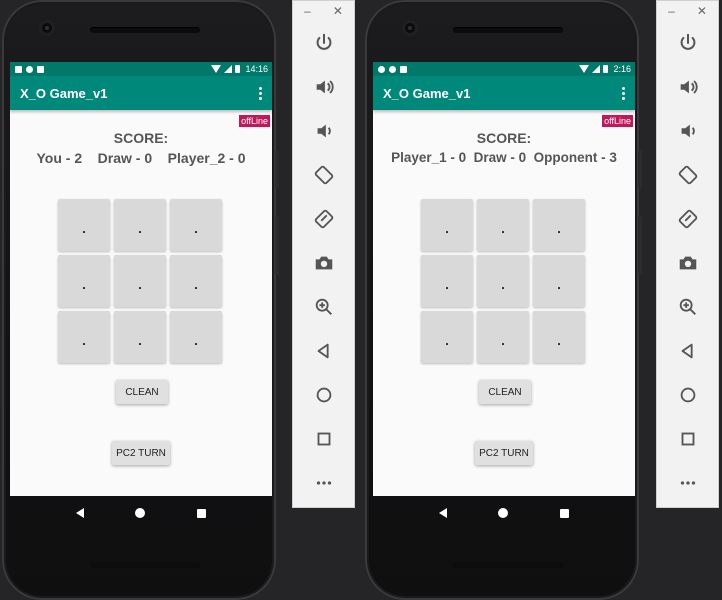  I want to click on wifi-icon, so click(216, 69).